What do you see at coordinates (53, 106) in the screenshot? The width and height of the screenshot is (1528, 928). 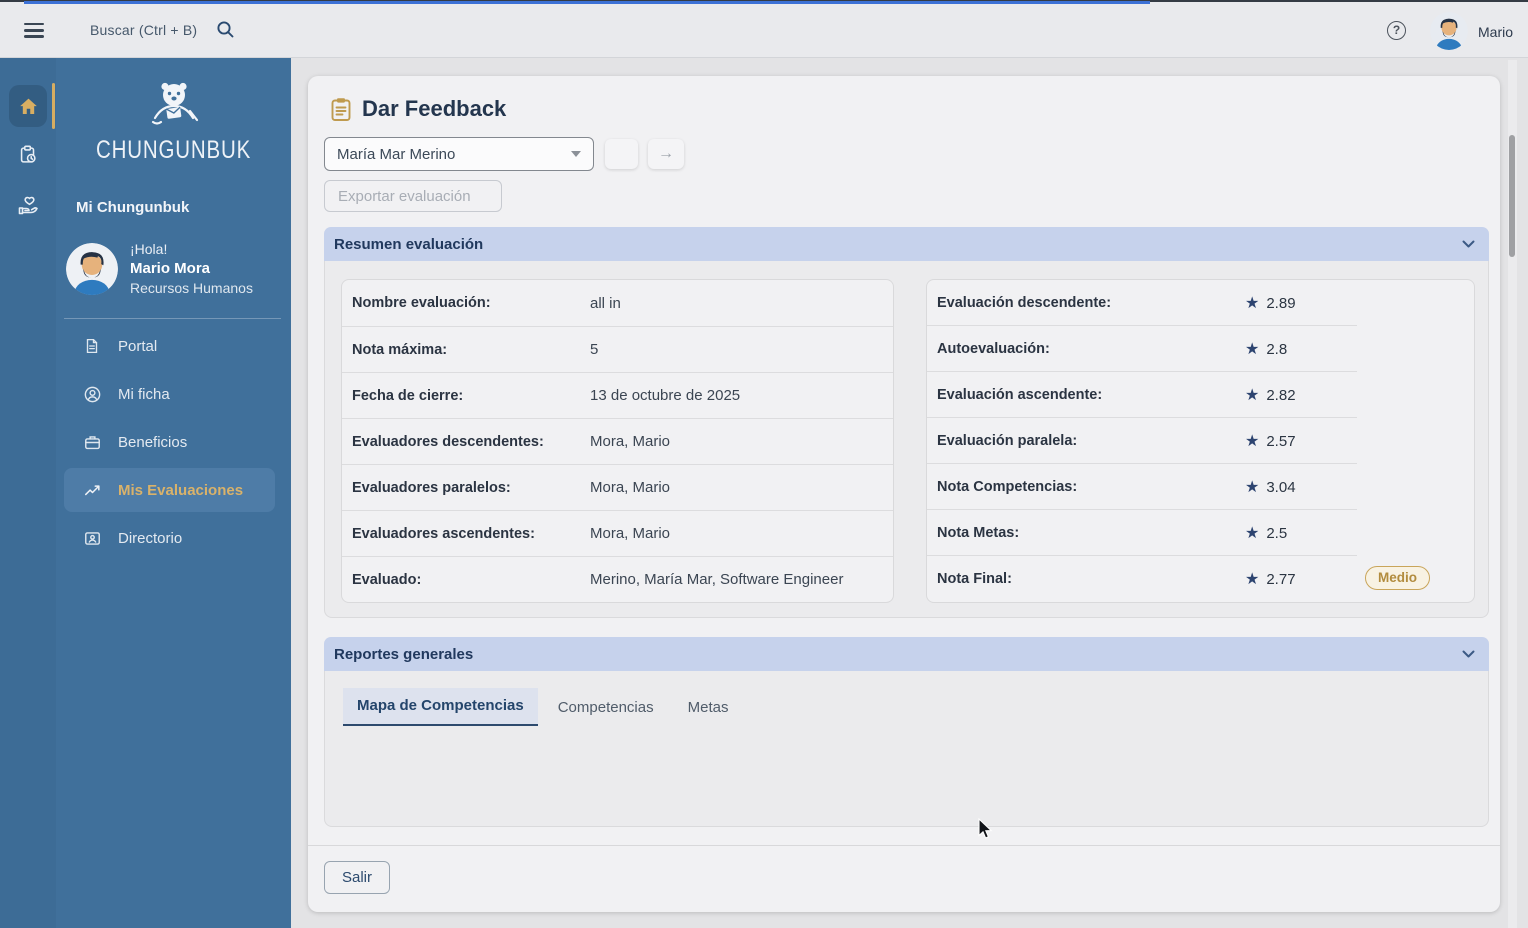 I see `rail-active-indicator` at bounding box center [53, 106].